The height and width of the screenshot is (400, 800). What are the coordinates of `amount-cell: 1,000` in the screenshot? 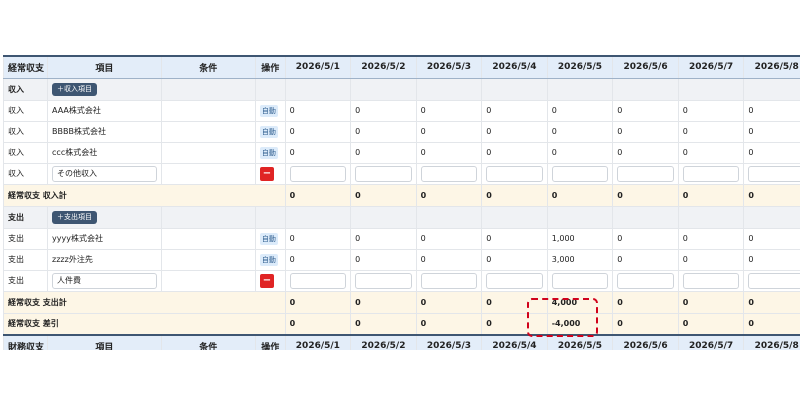 It's located at (580, 238).